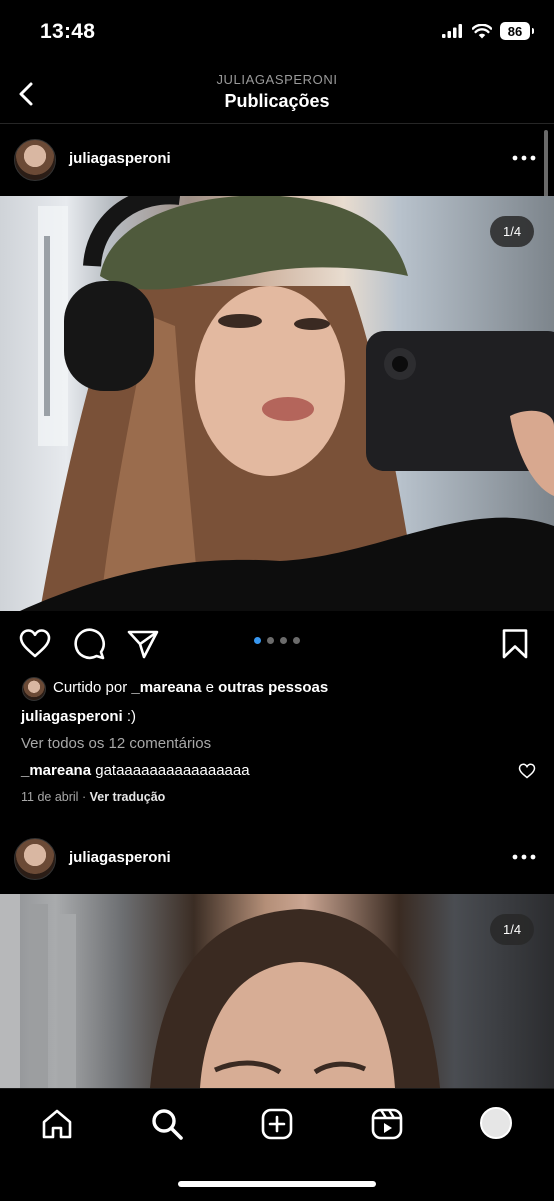  I want to click on home-indicator, so click(277, 1184).